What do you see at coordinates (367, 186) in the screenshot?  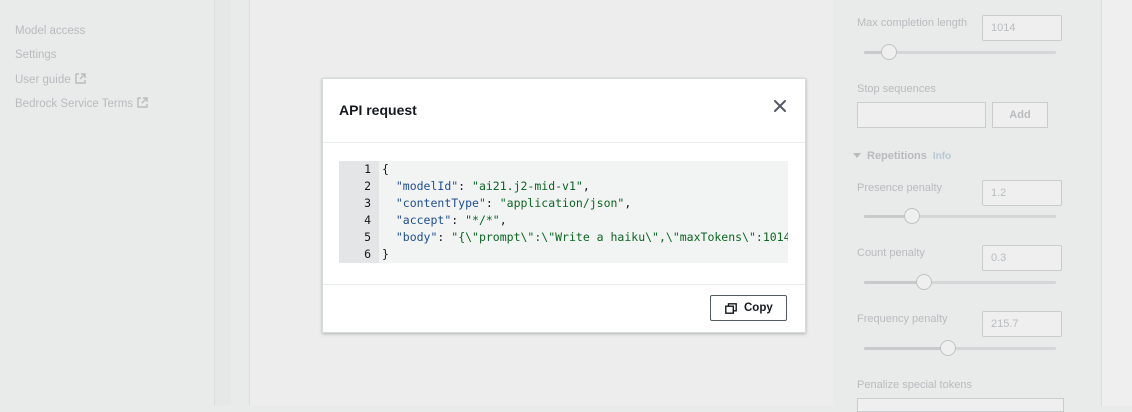 I see `line-number: 2` at bounding box center [367, 186].